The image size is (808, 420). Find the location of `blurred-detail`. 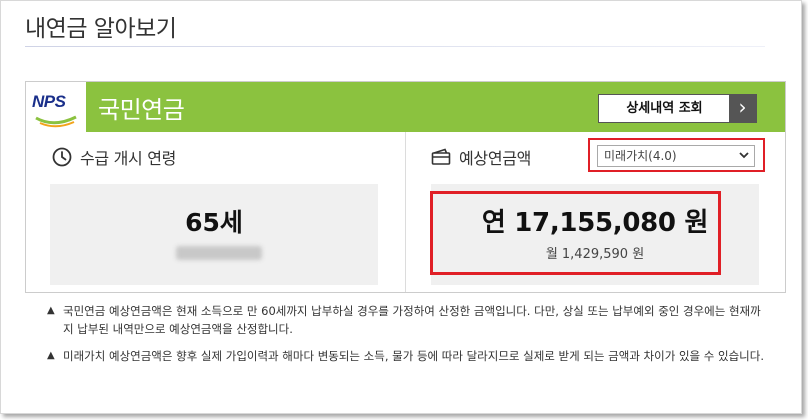

blurred-detail is located at coordinates (219, 253).